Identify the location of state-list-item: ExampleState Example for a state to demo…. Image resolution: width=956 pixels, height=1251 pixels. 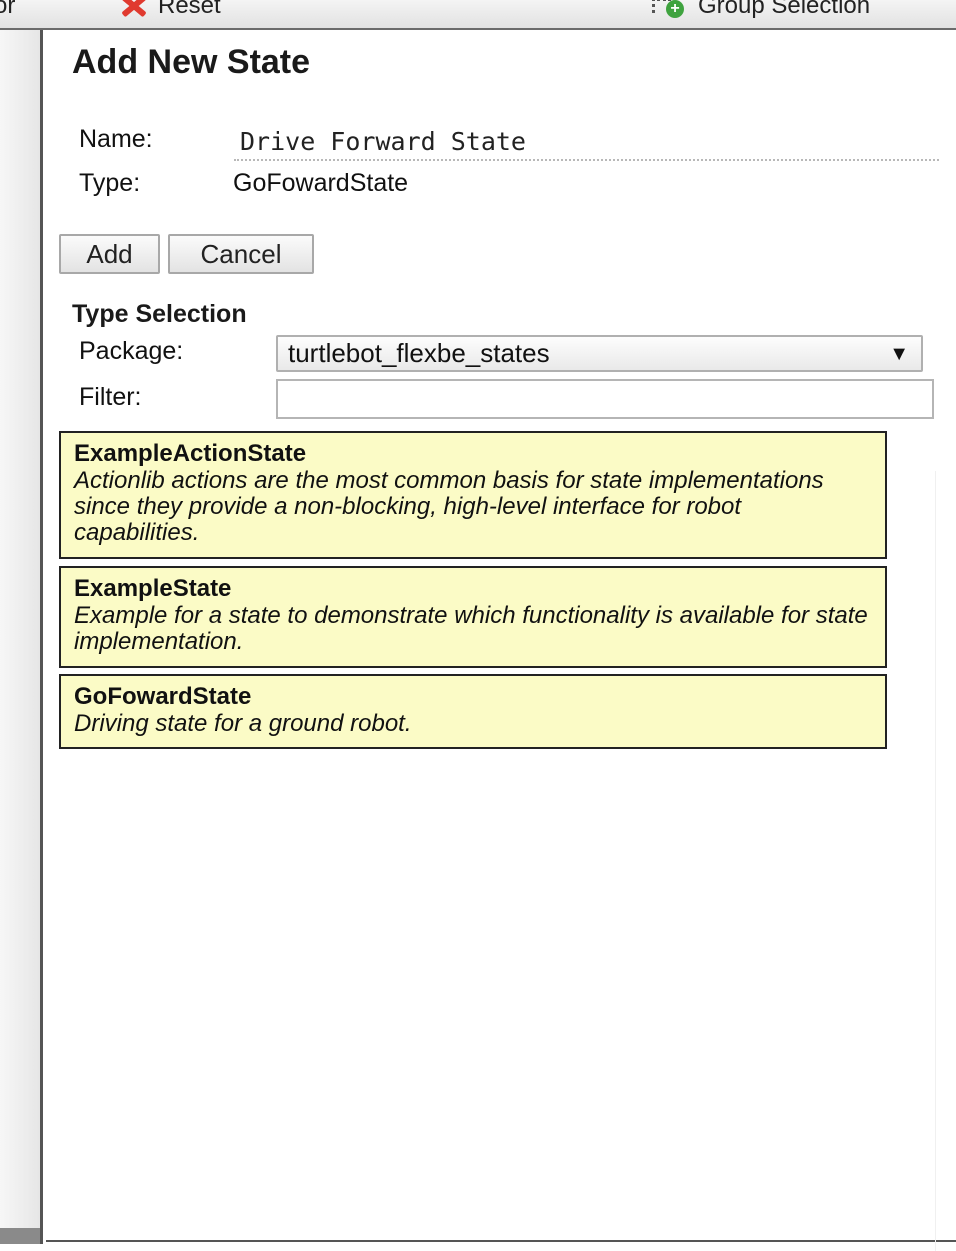
(473, 617).